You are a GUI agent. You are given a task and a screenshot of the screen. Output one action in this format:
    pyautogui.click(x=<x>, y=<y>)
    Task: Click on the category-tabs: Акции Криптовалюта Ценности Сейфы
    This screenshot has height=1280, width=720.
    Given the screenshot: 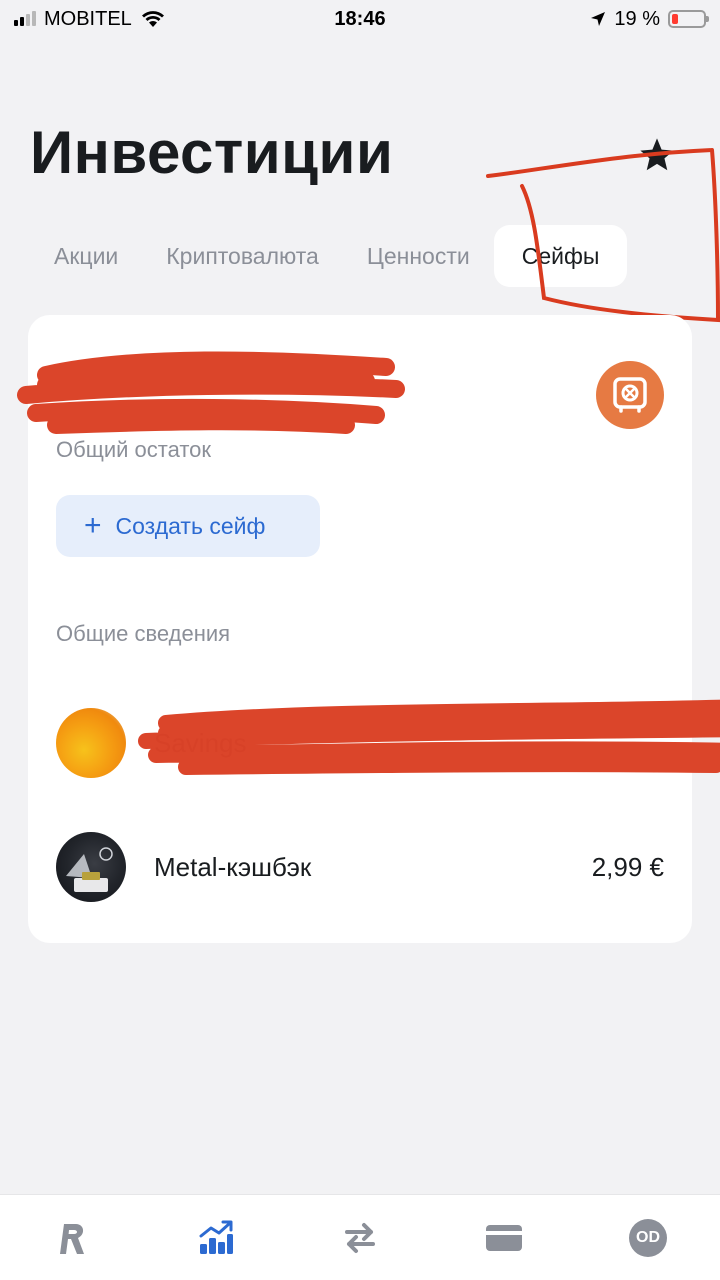 What is the action you would take?
    pyautogui.click(x=329, y=256)
    